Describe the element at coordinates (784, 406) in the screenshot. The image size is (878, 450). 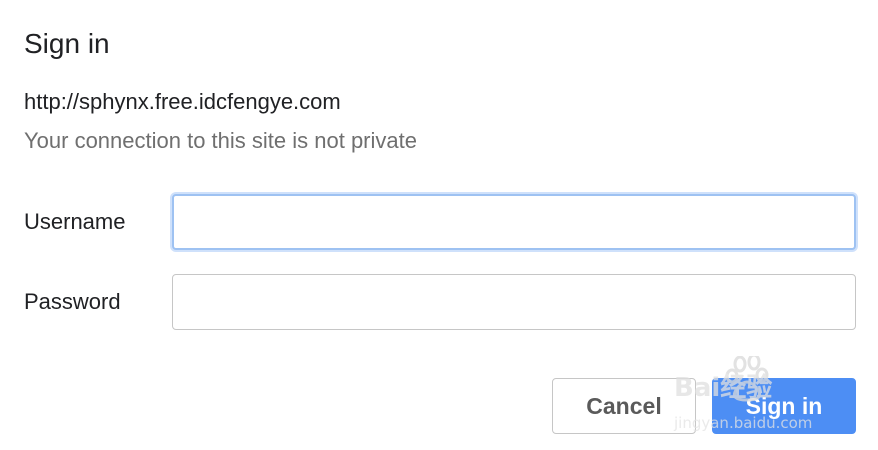
I see `sign-in-button: Sign in` at that location.